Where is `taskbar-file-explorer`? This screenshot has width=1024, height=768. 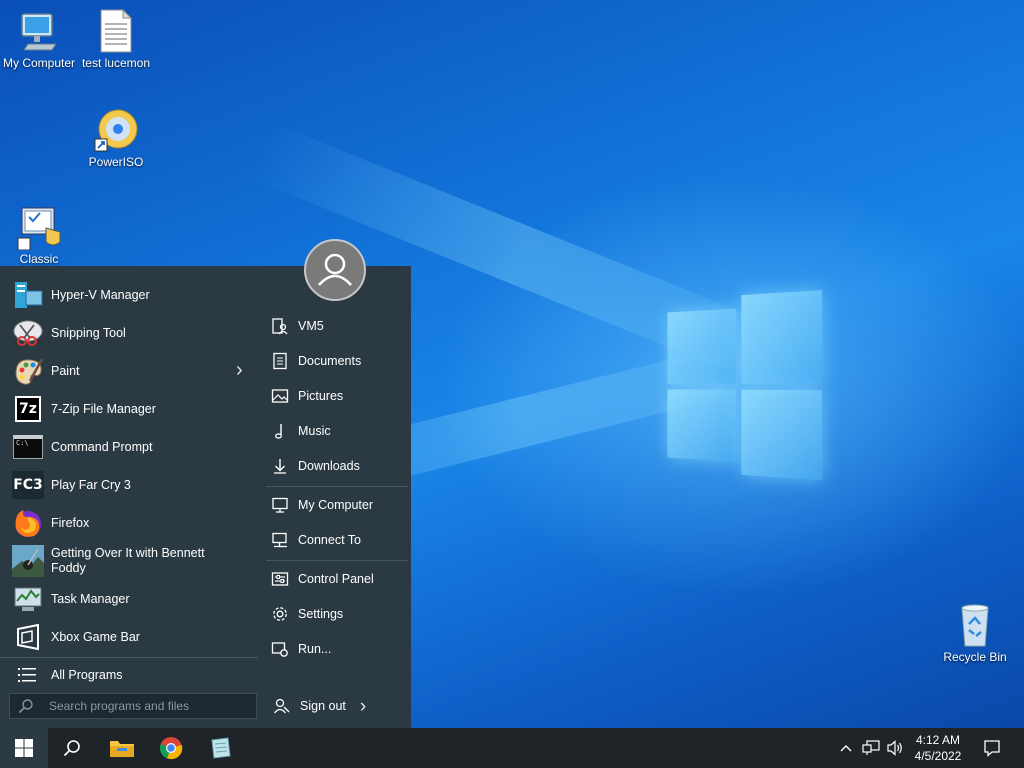 taskbar-file-explorer is located at coordinates (122, 748).